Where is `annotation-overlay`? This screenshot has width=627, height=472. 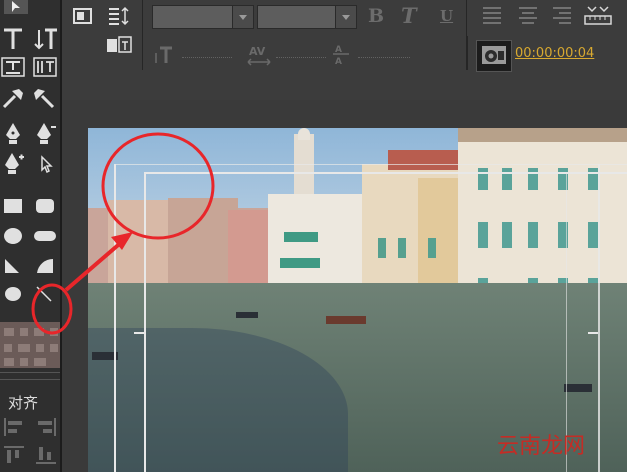
annotation-overlay is located at coordinates (123, 233).